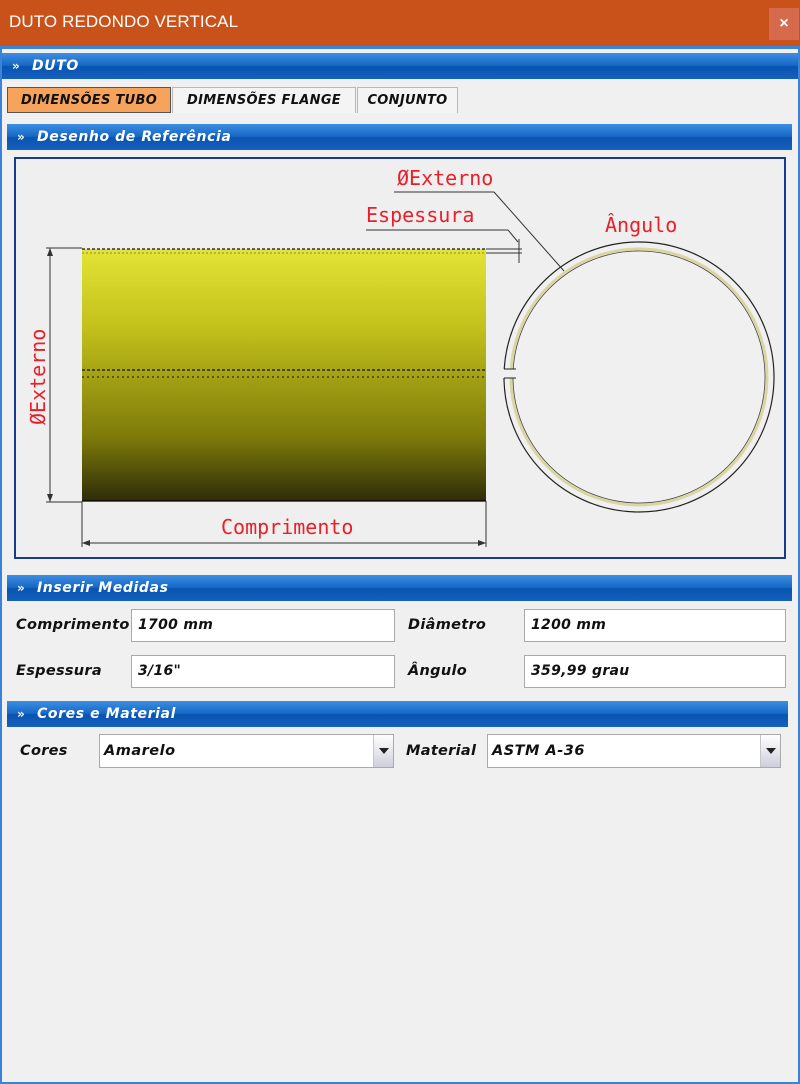 This screenshot has width=800, height=1084. I want to click on material-select-value: ASTM A-36, so click(538, 751).